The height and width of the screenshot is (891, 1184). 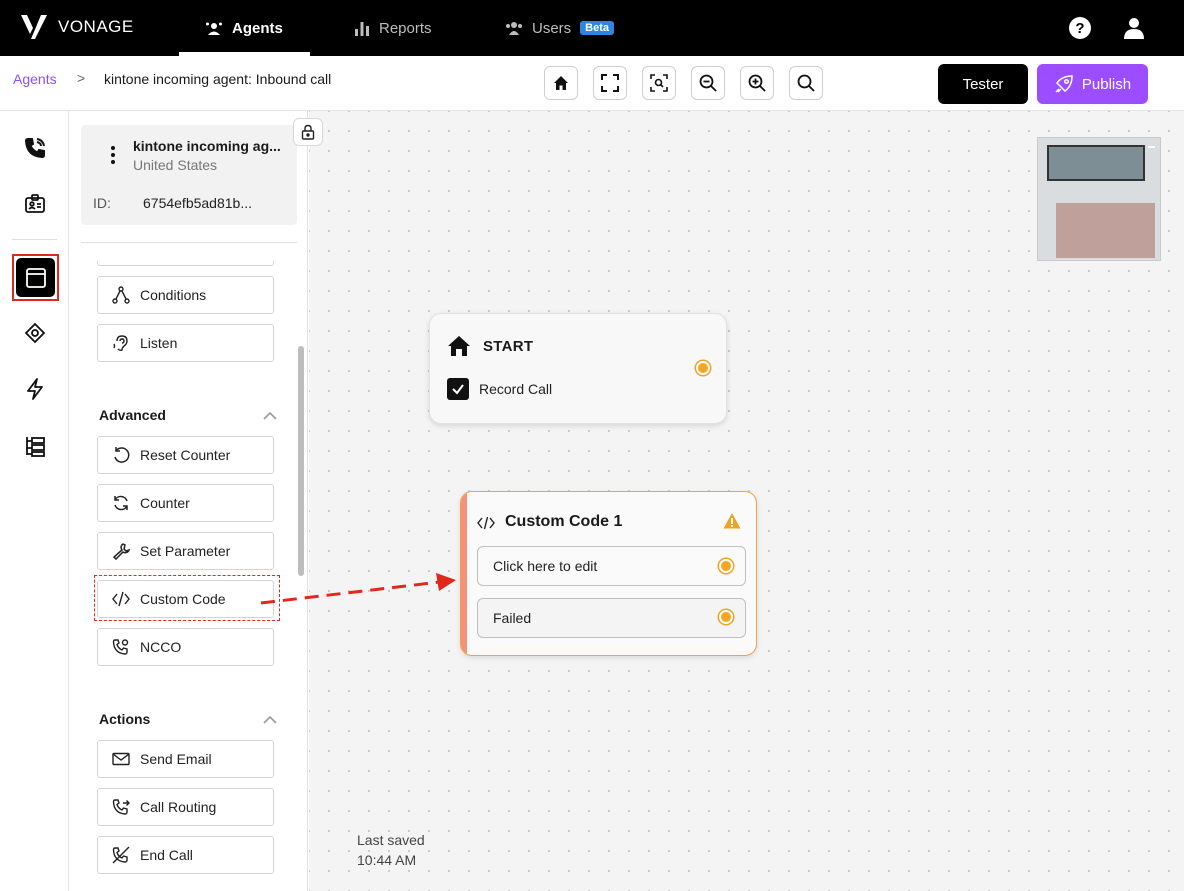 What do you see at coordinates (173, 295) in the screenshot?
I see `node-label: Conditions` at bounding box center [173, 295].